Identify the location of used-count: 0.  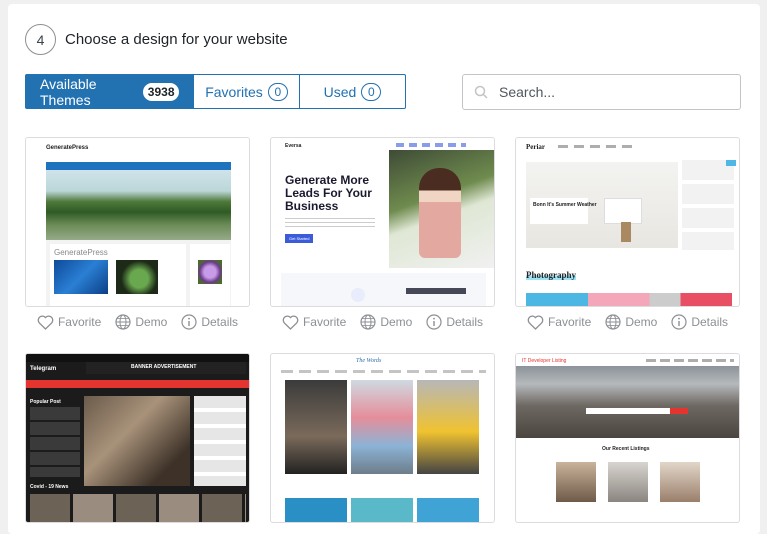
(371, 91).